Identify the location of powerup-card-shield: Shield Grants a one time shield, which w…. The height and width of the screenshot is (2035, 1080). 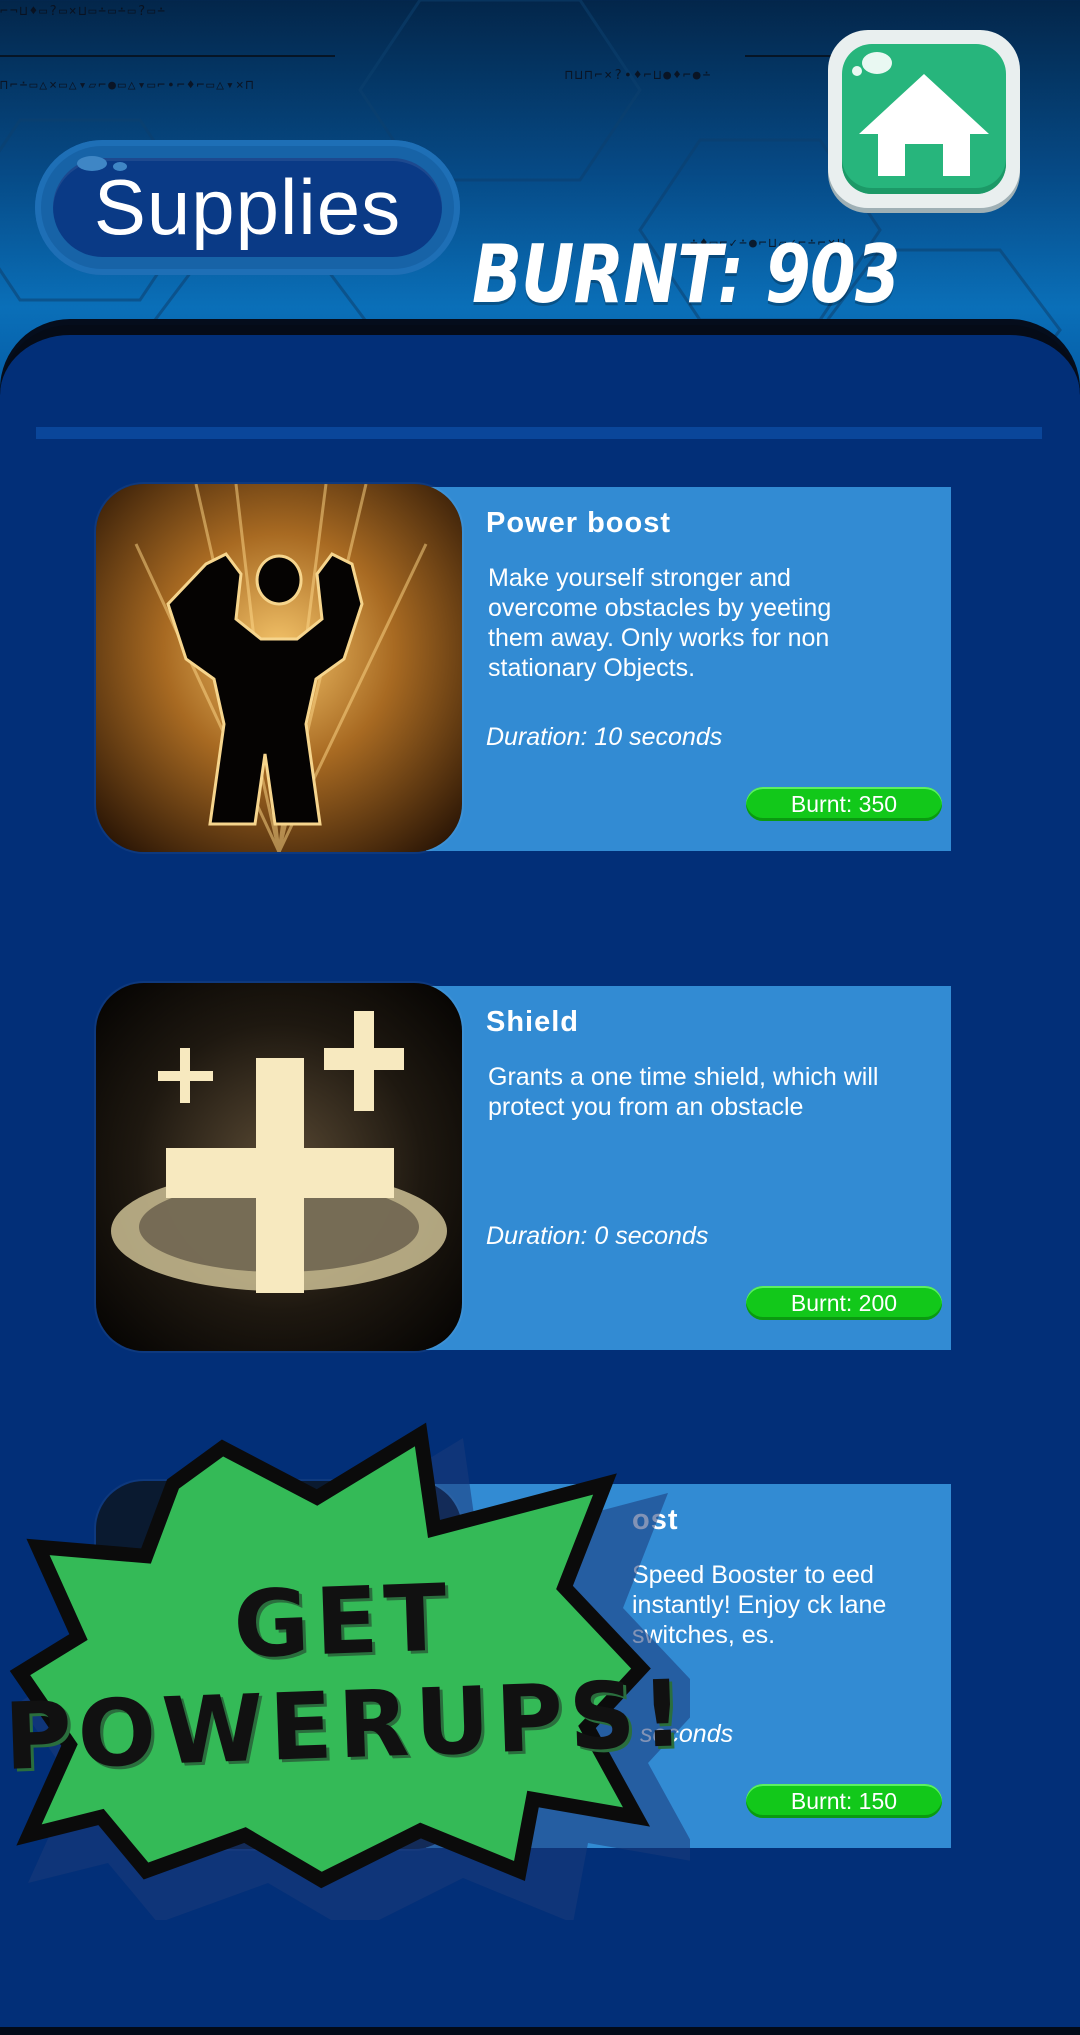
(523, 1167).